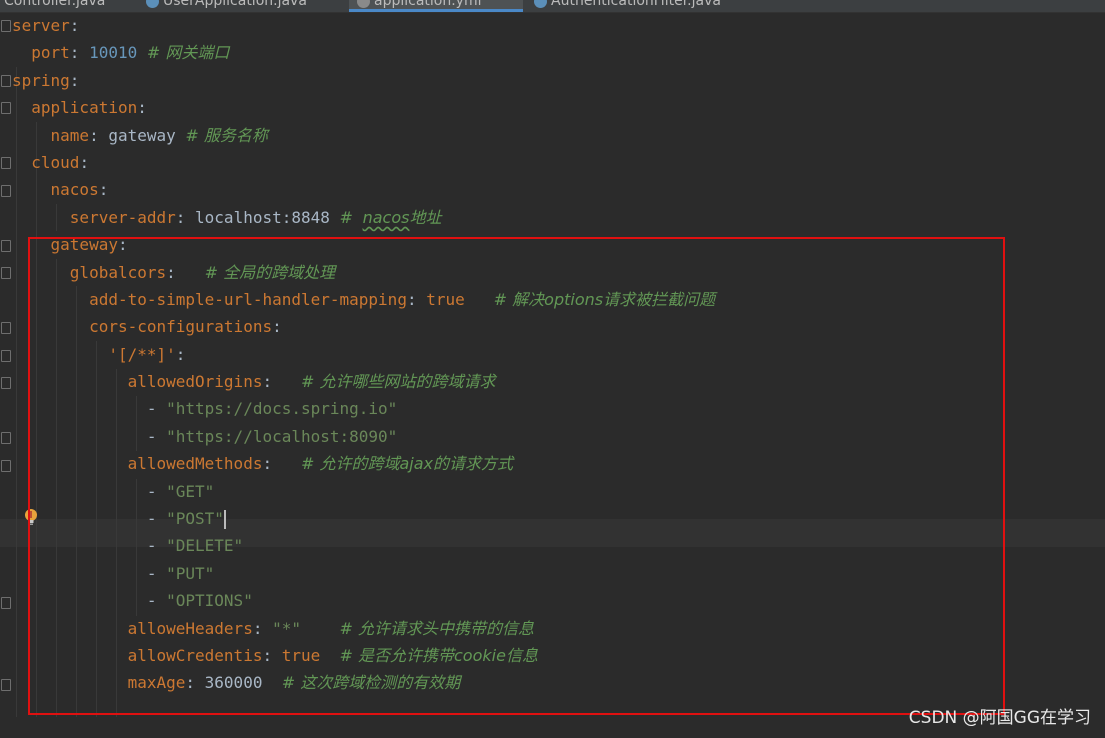 The width and height of the screenshot is (1105, 738). What do you see at coordinates (255, 217) in the screenshot?
I see `code-line: server-addr: localhost:8848 # nacos地址` at bounding box center [255, 217].